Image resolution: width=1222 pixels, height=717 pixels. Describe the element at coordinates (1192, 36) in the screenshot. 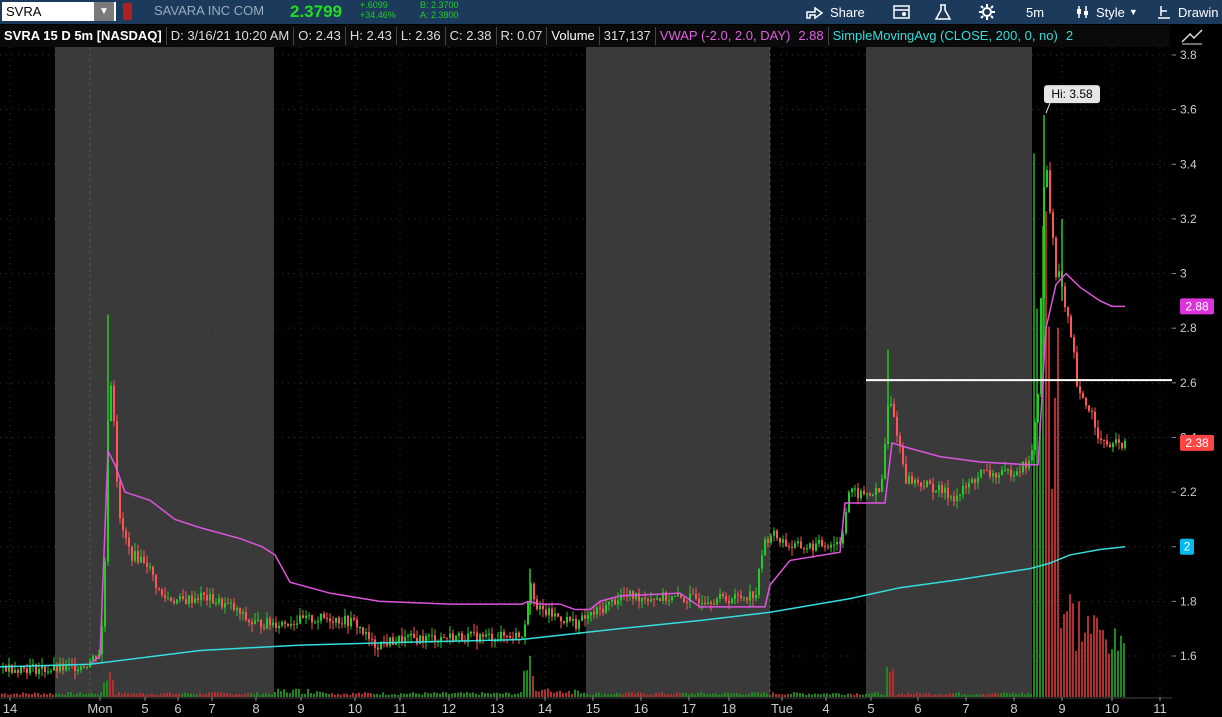

I see `collapse-chart-icon` at that location.